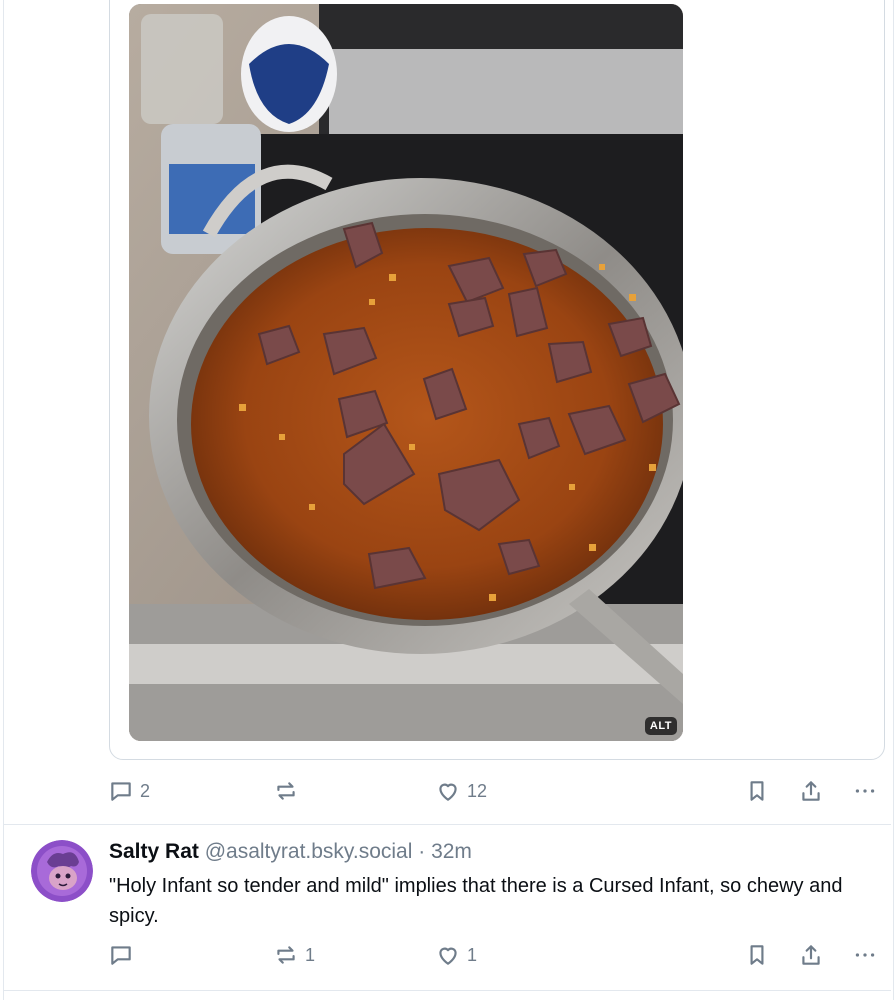  Describe the element at coordinates (477, 790) in the screenshot. I see `like-count: 12` at that location.